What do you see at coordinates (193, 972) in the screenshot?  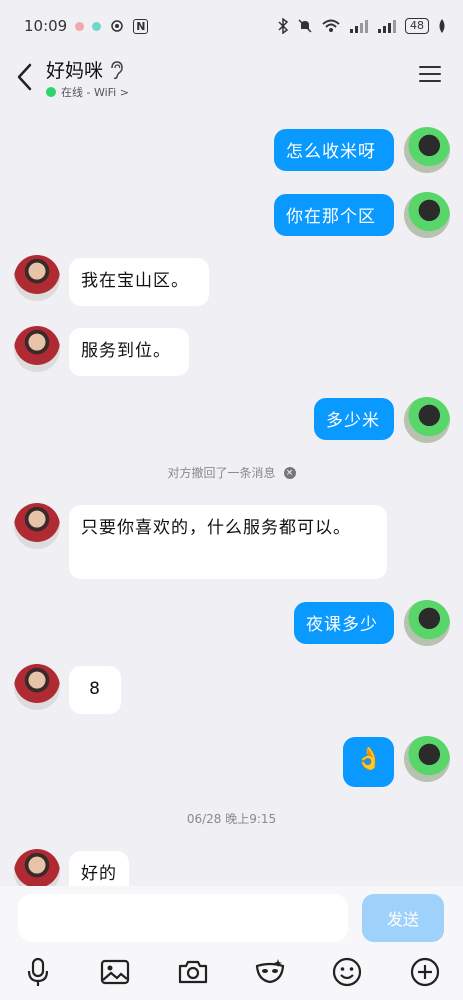 I see `camera-icon` at bounding box center [193, 972].